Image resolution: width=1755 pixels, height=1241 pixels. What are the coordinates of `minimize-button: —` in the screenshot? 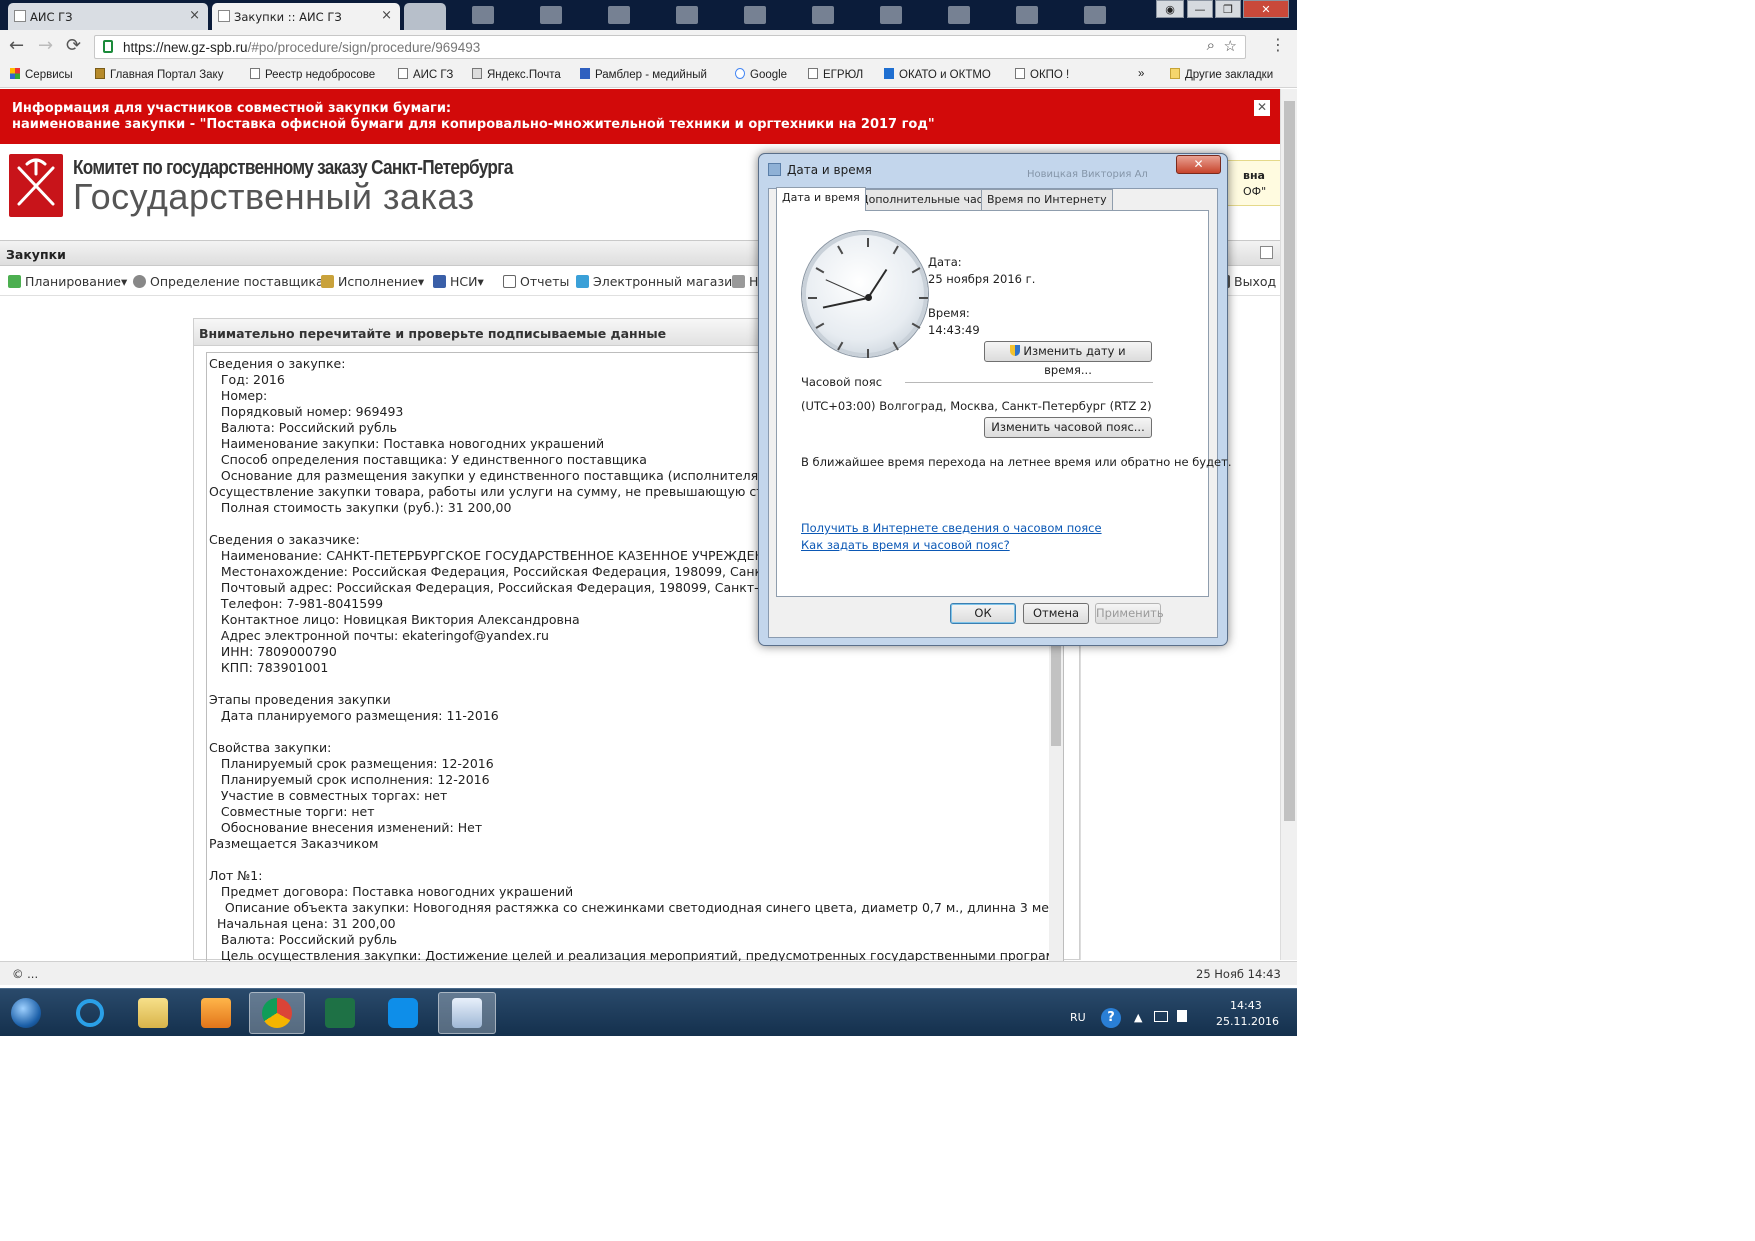 It's located at (1200, 9).